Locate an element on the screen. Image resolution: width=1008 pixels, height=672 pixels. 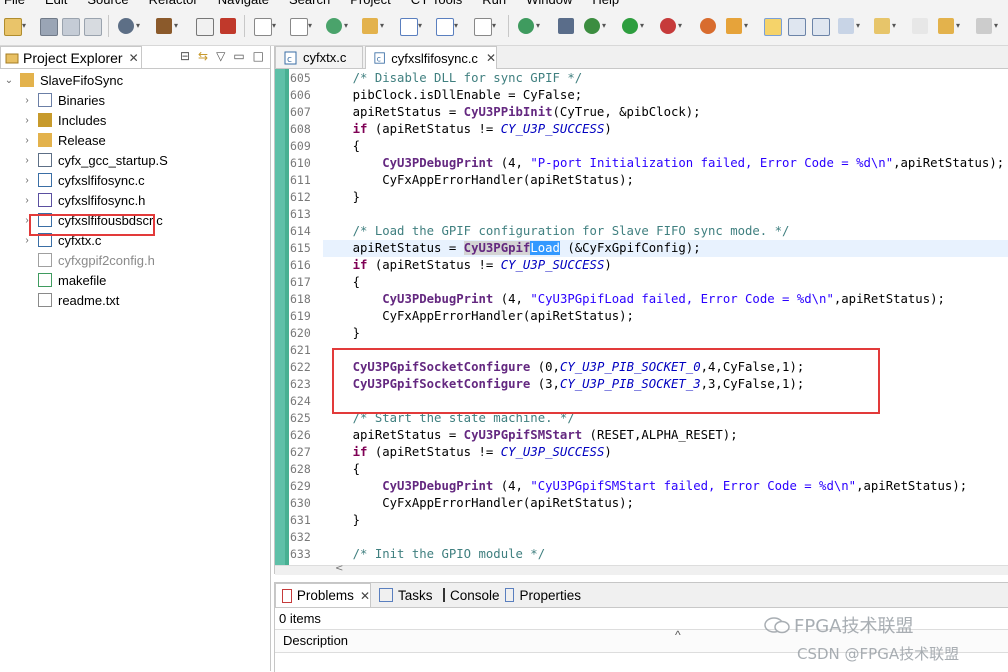
save-all-icon is located at coordinates (71, 27).